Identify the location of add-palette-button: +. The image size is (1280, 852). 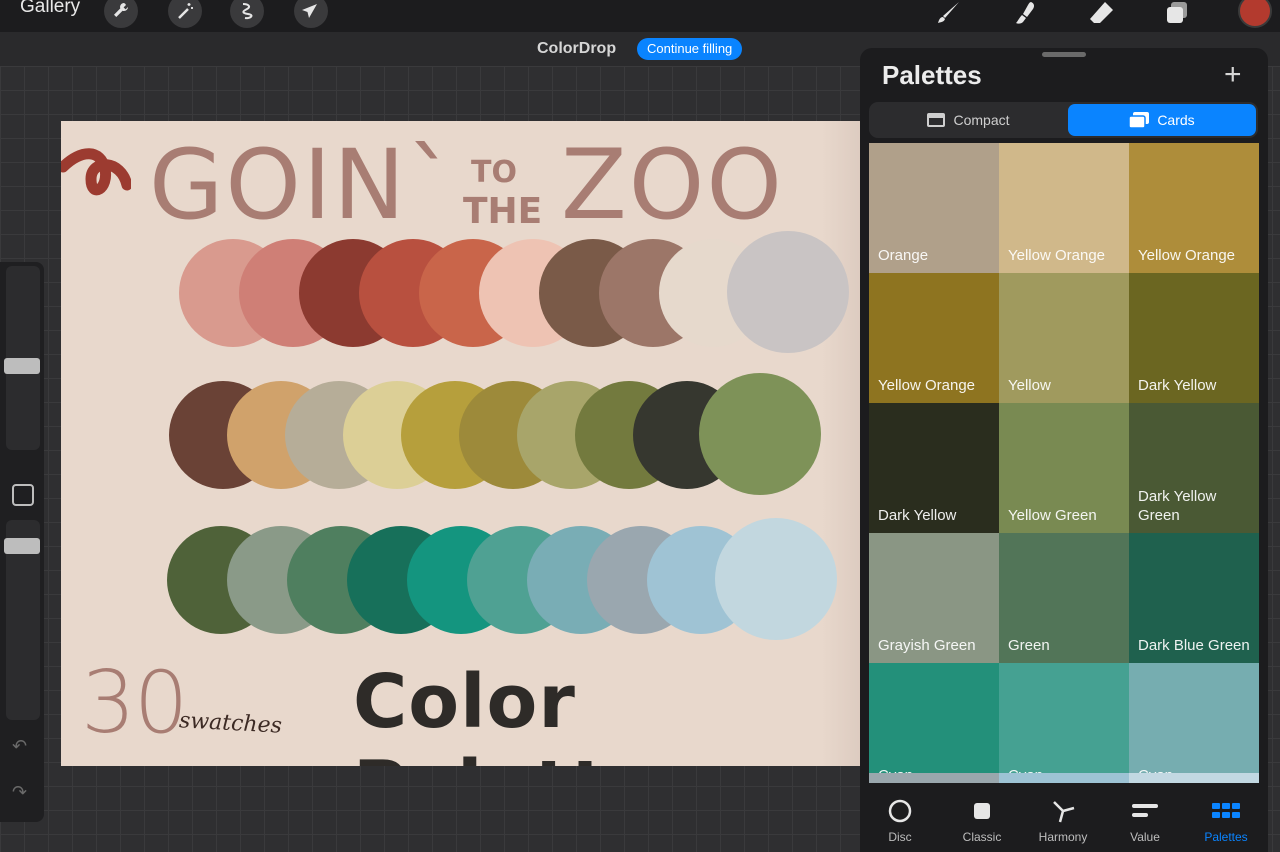
(1233, 75).